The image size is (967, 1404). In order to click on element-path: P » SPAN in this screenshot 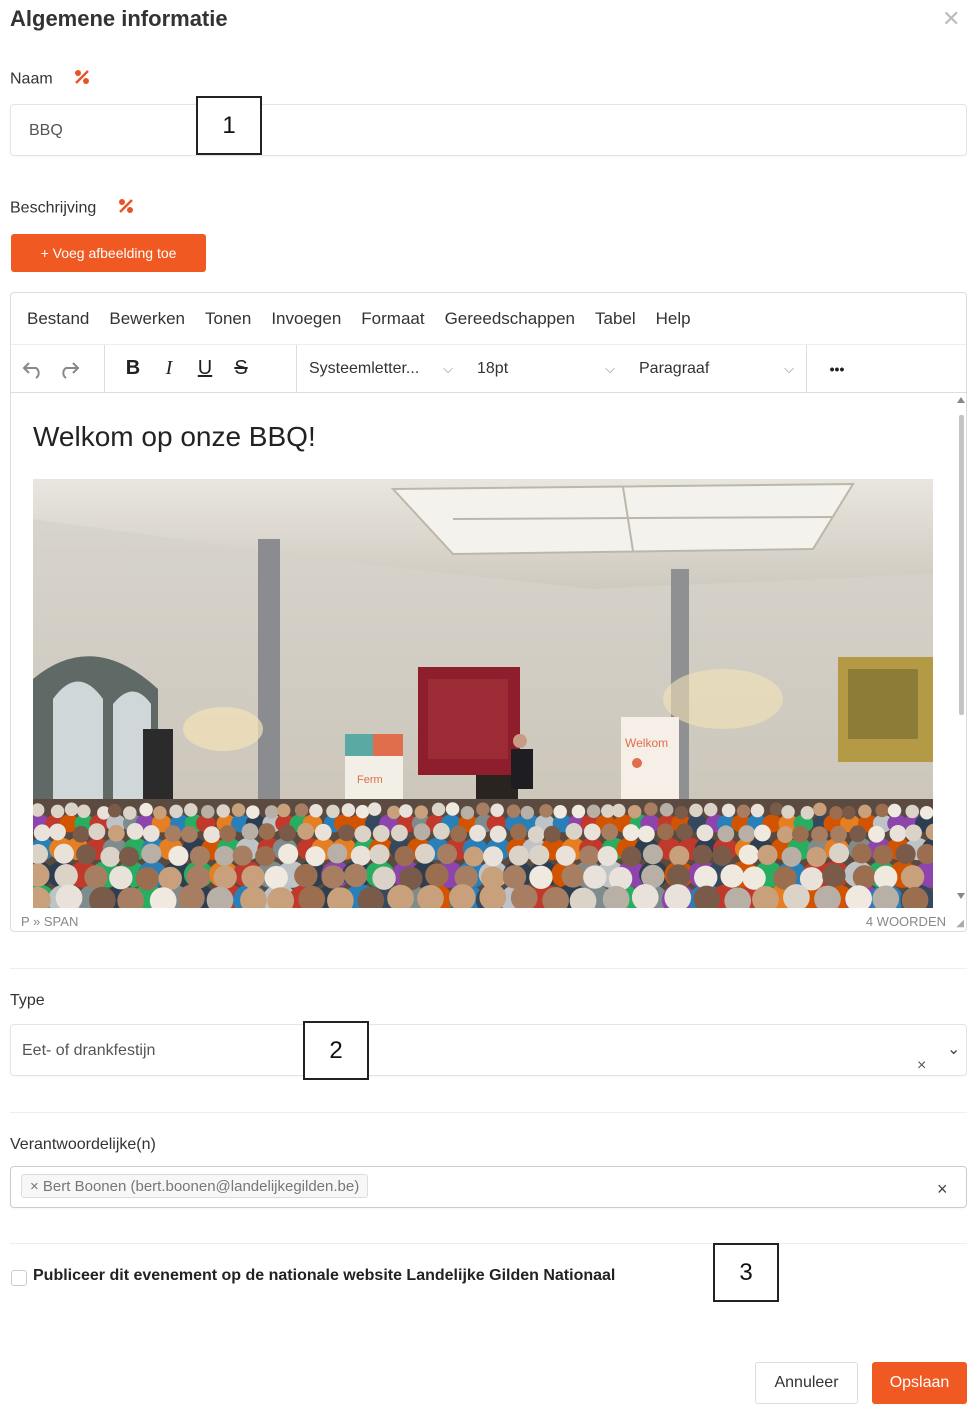, I will do `click(50, 921)`.